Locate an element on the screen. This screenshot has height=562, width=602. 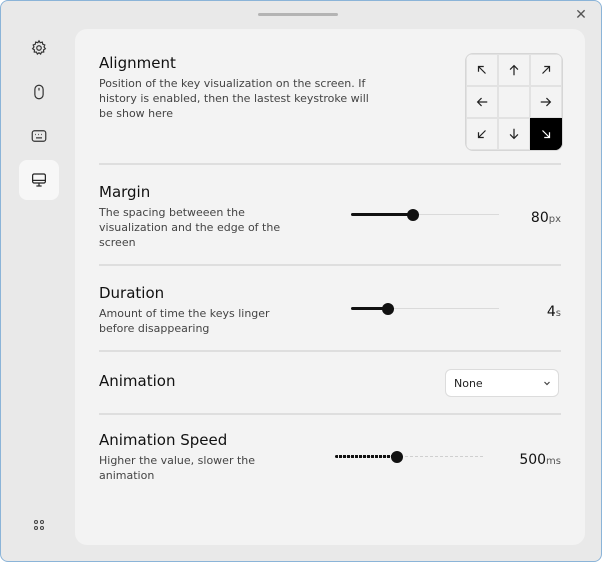
align-top-center is located at coordinates (514, 70).